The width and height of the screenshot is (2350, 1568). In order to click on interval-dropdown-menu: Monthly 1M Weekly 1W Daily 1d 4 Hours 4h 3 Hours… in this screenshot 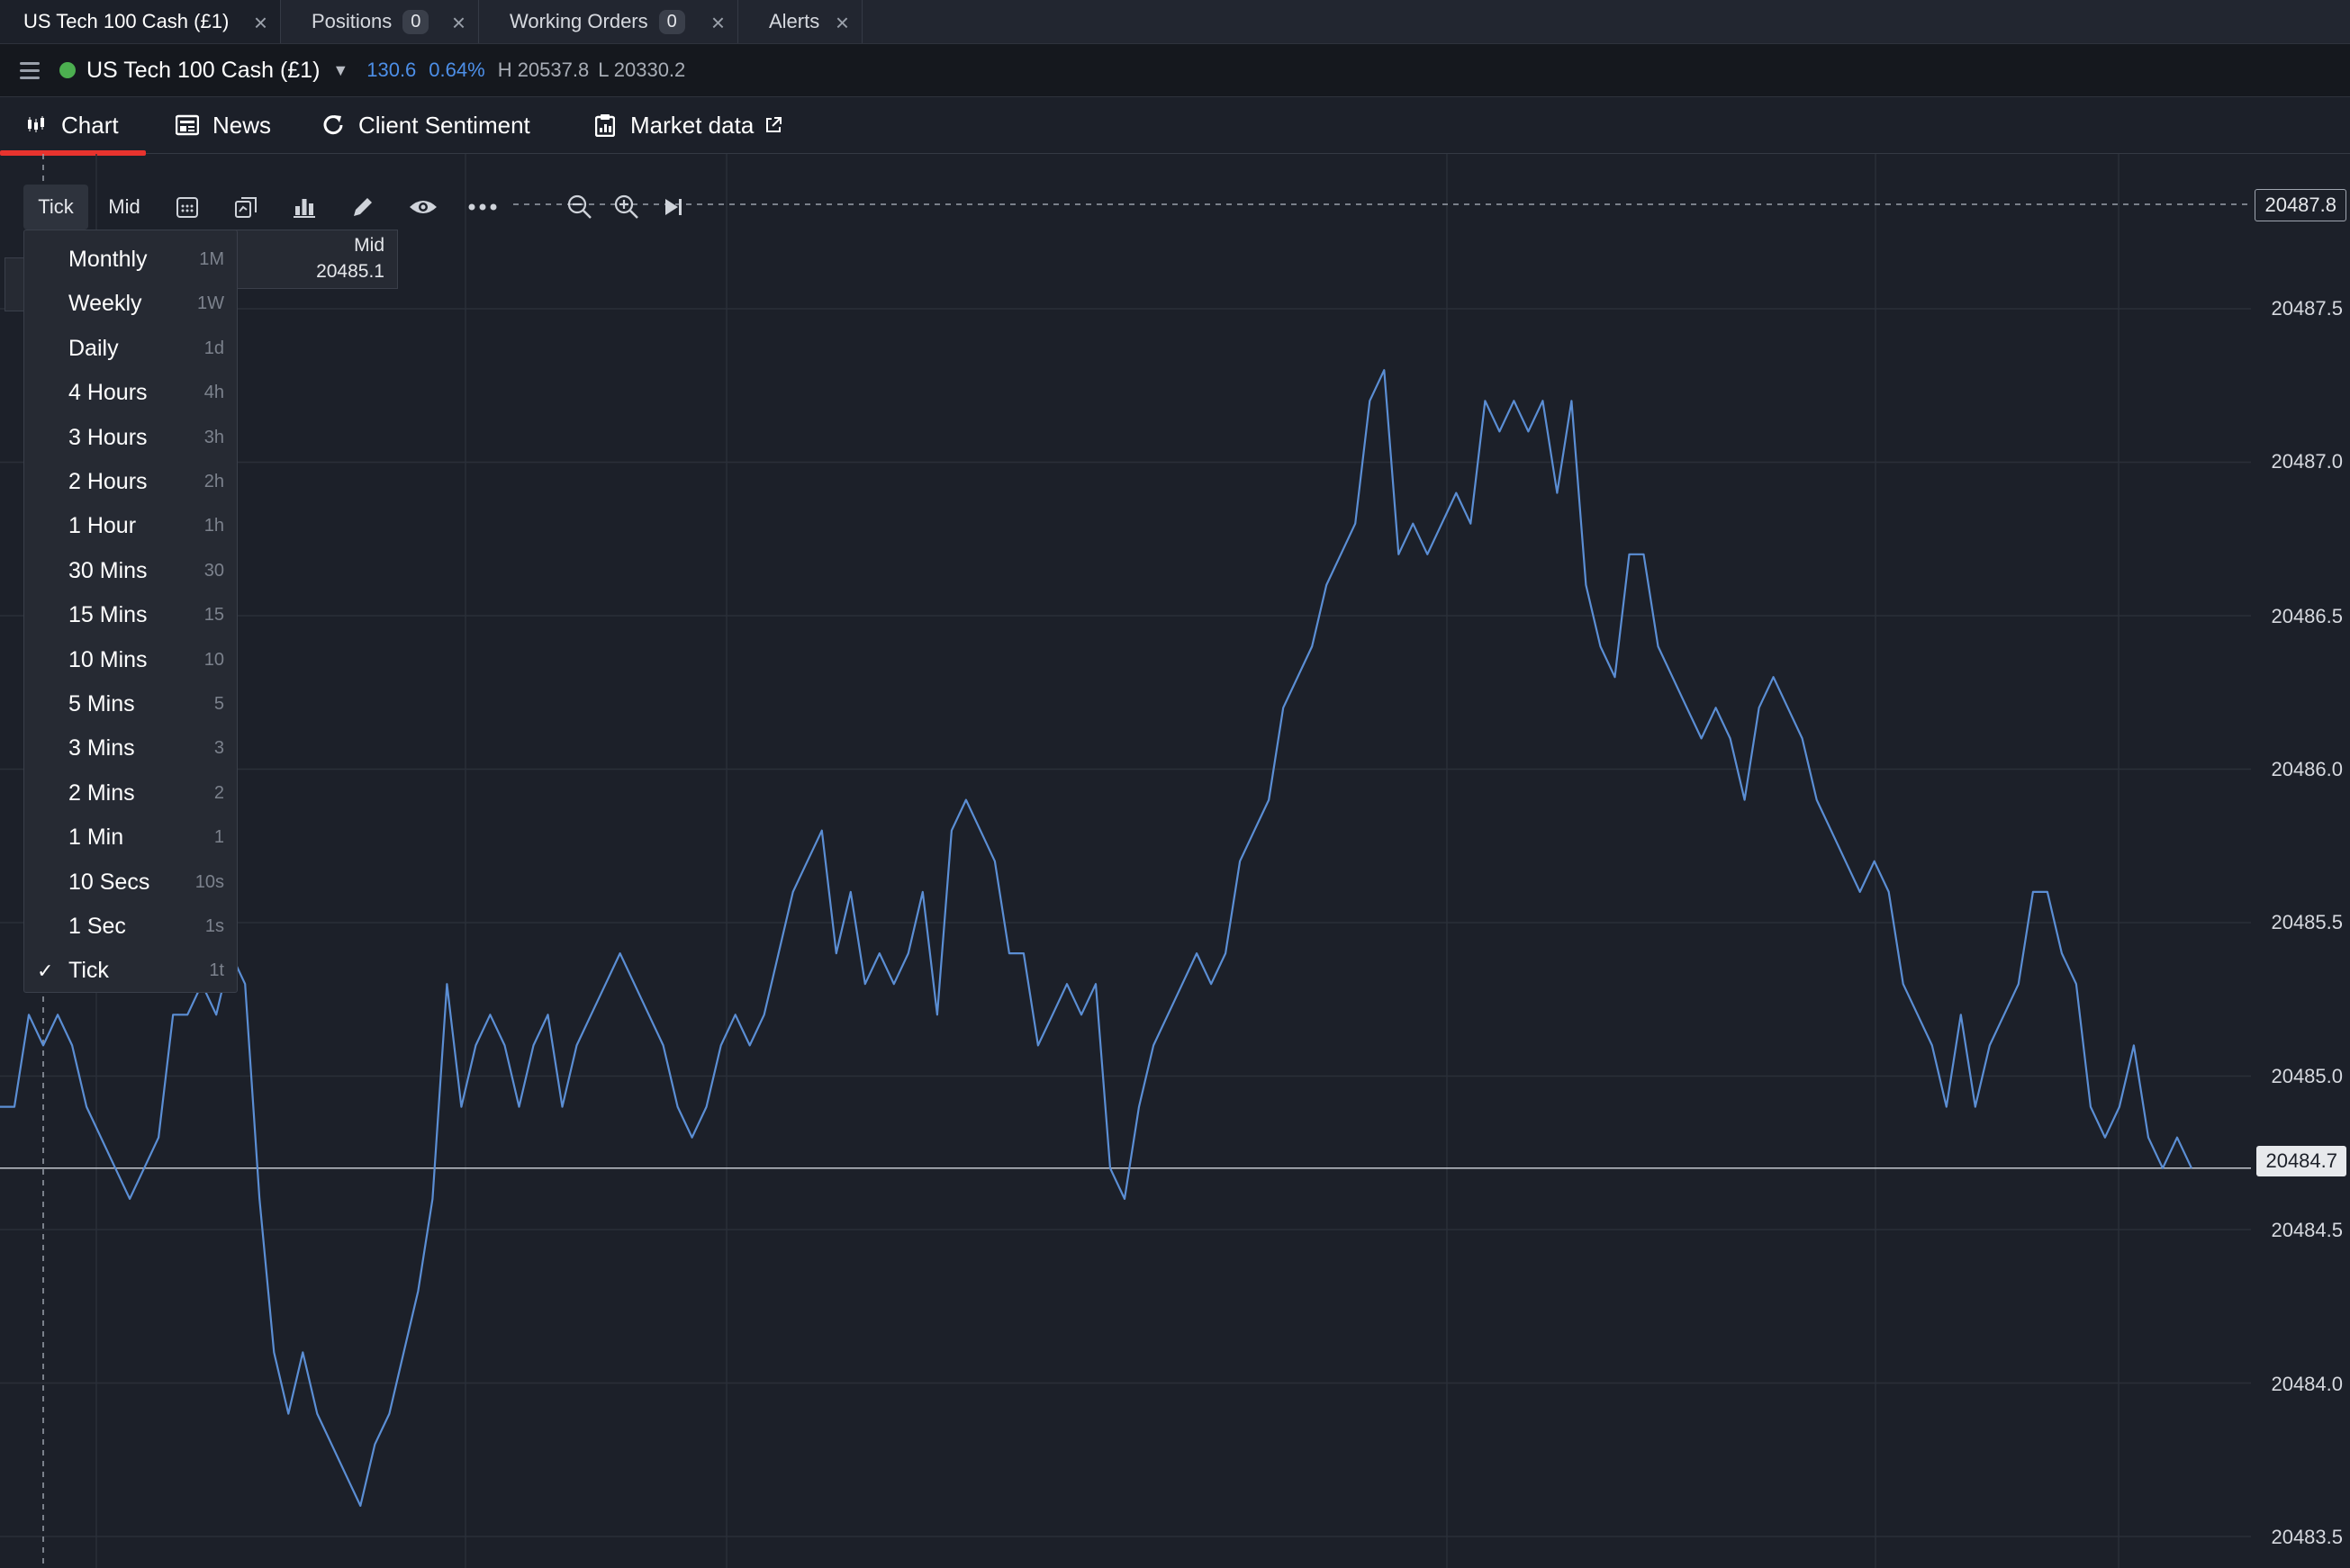, I will do `click(130, 612)`.